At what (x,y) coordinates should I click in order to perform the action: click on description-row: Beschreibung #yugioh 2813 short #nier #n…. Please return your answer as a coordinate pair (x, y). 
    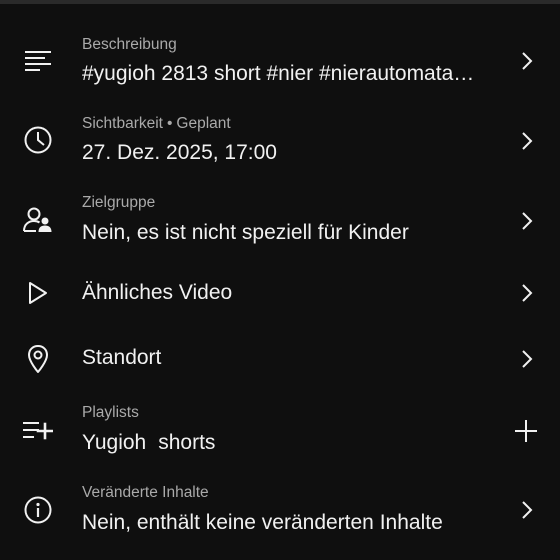
    Looking at the image, I should click on (280, 62).